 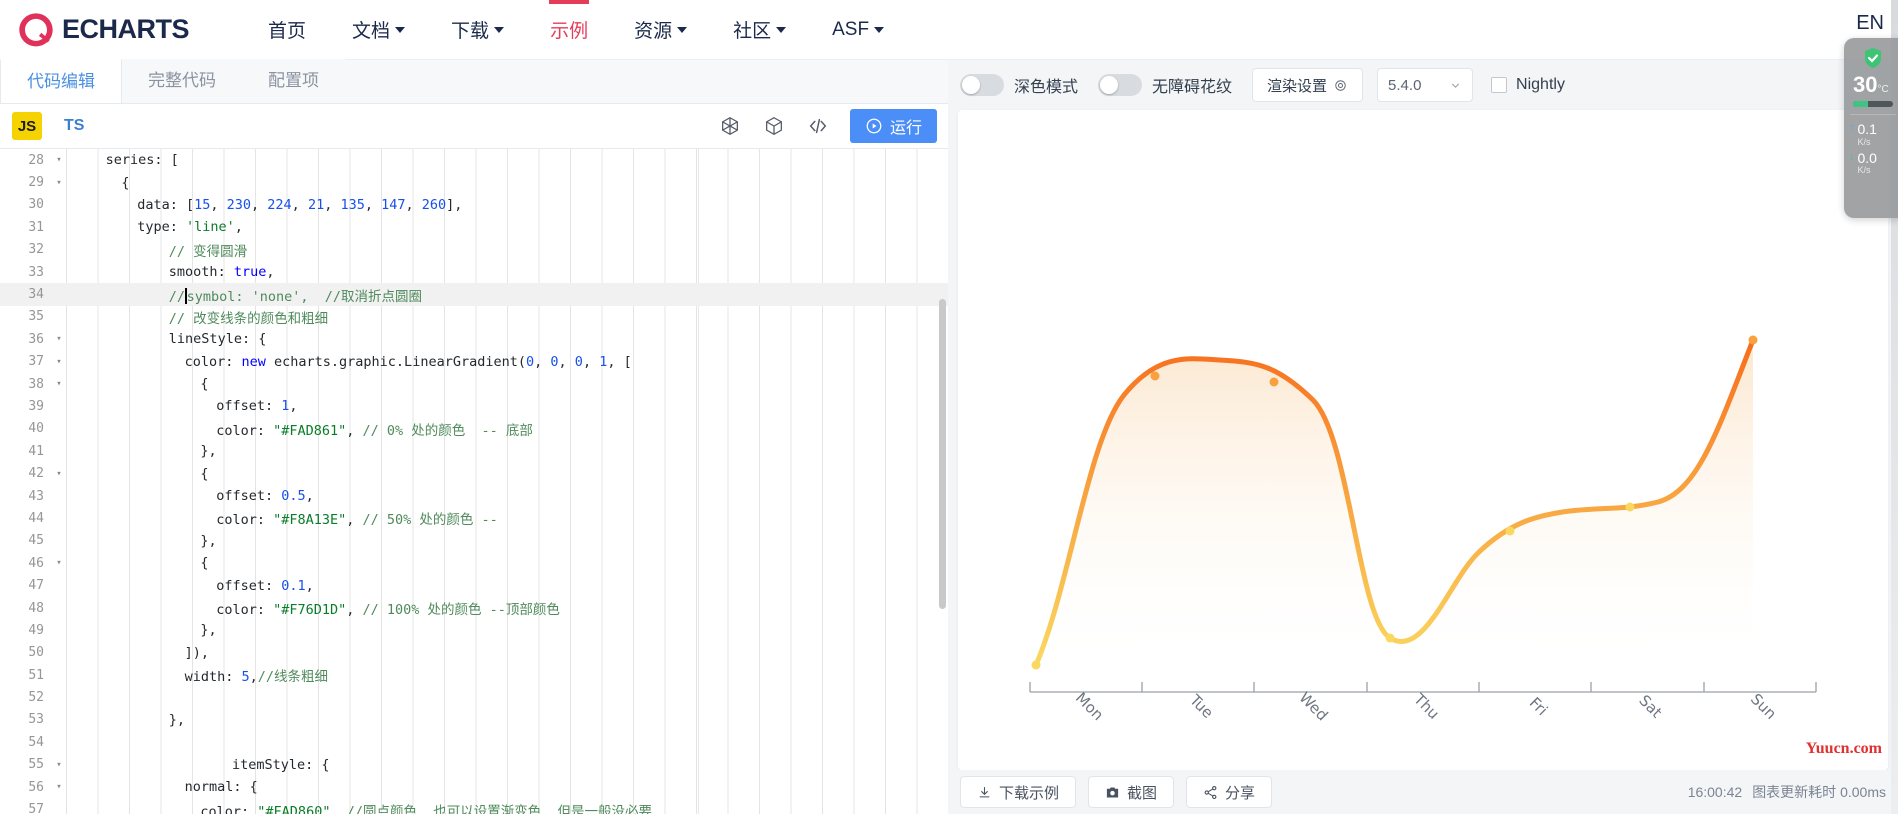 I want to click on code-line: 34 //symbol: 'none', //取消折点圆圈, so click(x=474, y=294).